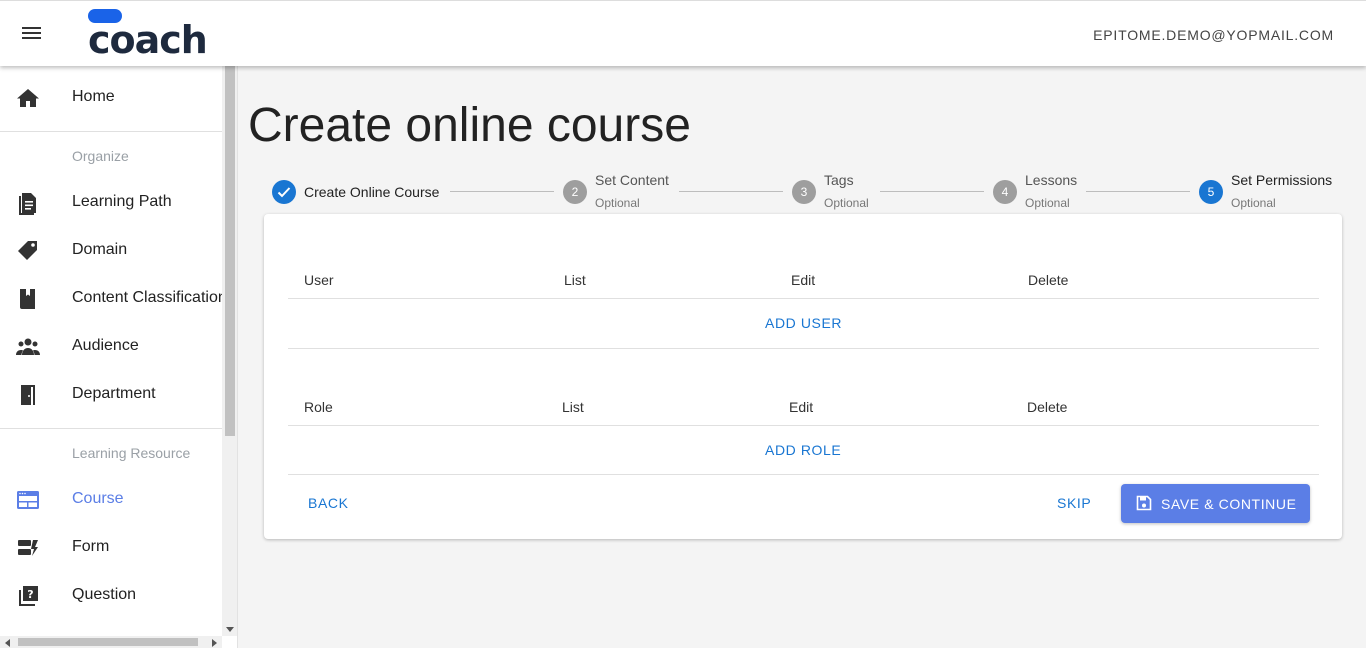 The height and width of the screenshot is (648, 1366). What do you see at coordinates (131, 453) in the screenshot?
I see `section-label-learning-resource: Learning Resource` at bounding box center [131, 453].